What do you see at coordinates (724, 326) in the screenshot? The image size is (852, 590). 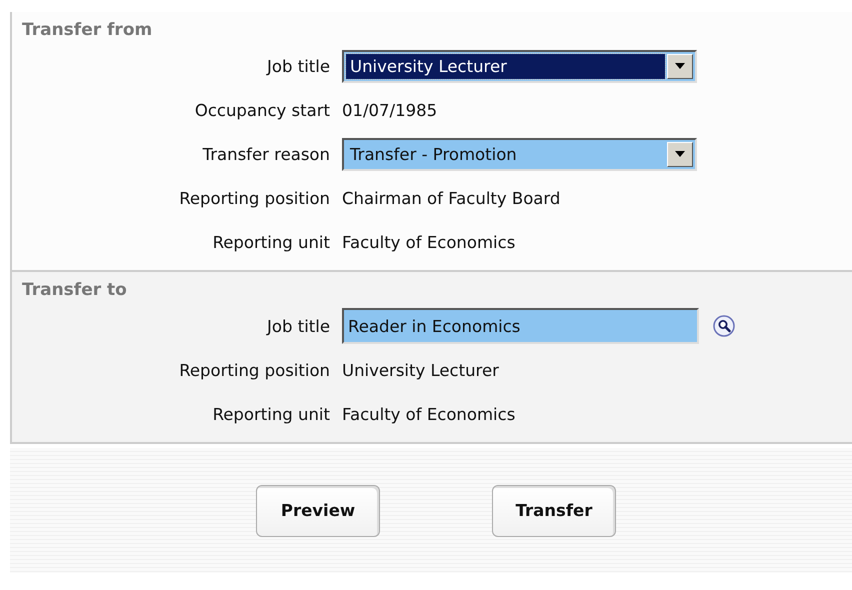 I see `search-icon` at bounding box center [724, 326].